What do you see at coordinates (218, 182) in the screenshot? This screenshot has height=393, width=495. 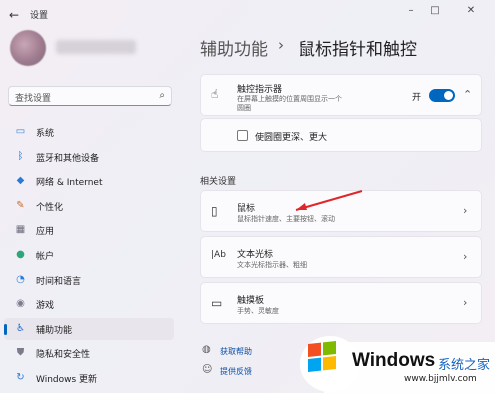 I see `related-settings-heading: 相关设置` at bounding box center [218, 182].